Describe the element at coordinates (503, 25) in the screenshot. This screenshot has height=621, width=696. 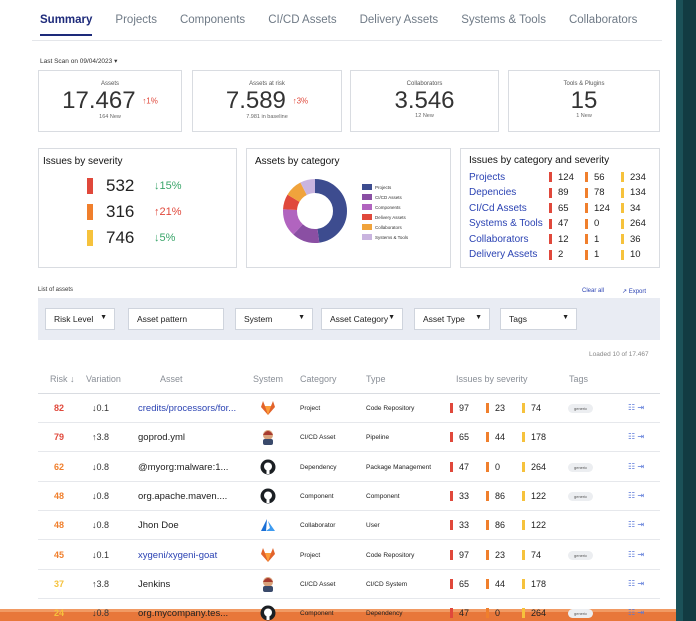
I see `tab-systems-tools: Systems & Tools` at that location.